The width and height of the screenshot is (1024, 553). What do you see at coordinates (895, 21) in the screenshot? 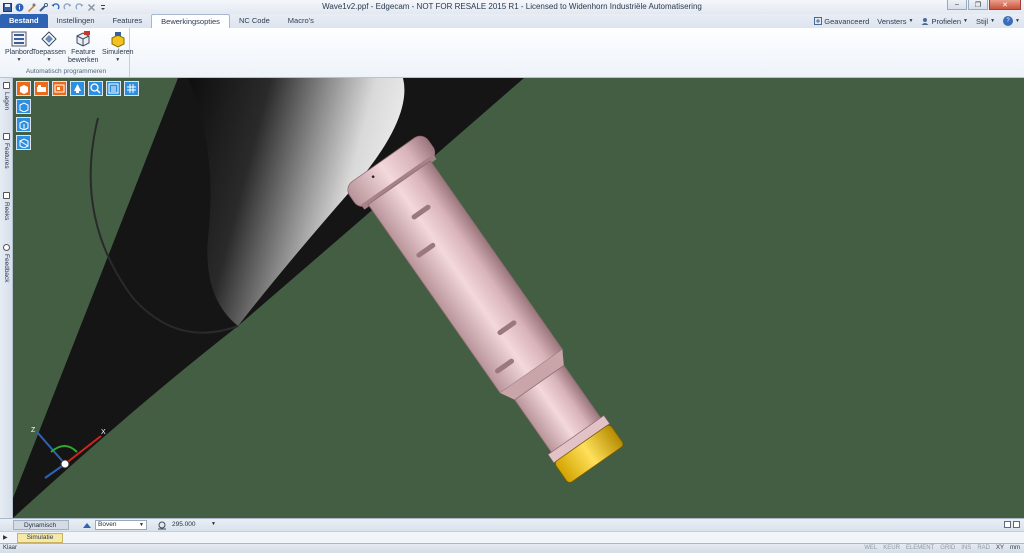
I see `vensters-menu: Vensters ▼` at bounding box center [895, 21].